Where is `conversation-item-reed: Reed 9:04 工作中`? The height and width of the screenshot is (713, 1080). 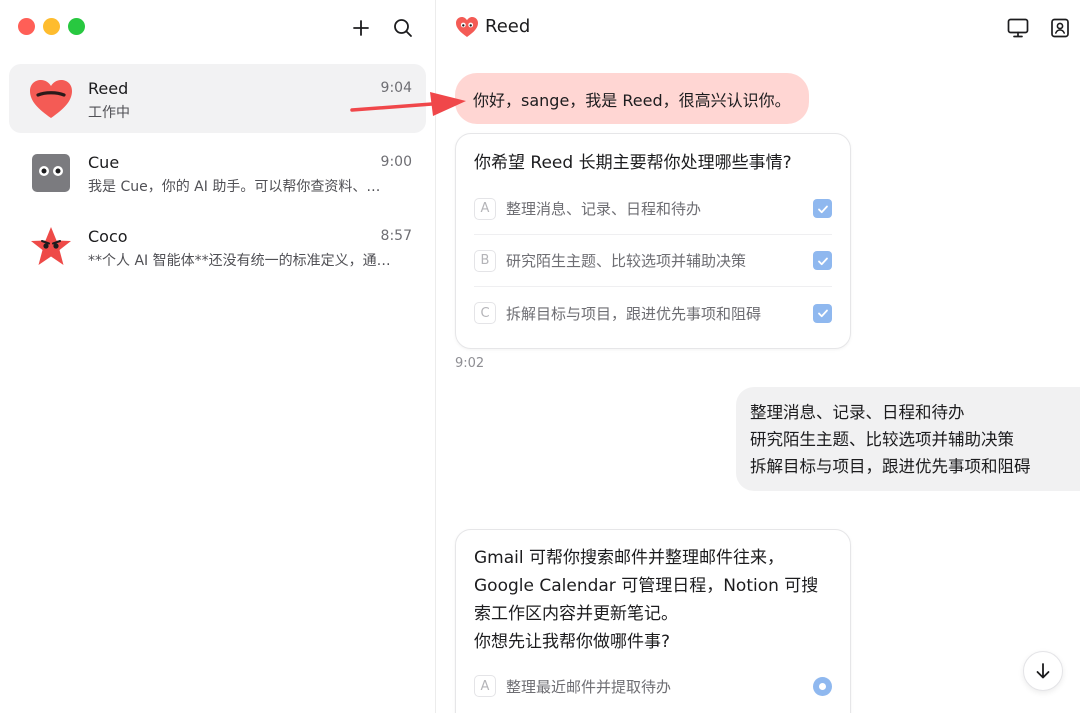
conversation-item-reed: Reed 9:04 工作中 is located at coordinates (217, 98).